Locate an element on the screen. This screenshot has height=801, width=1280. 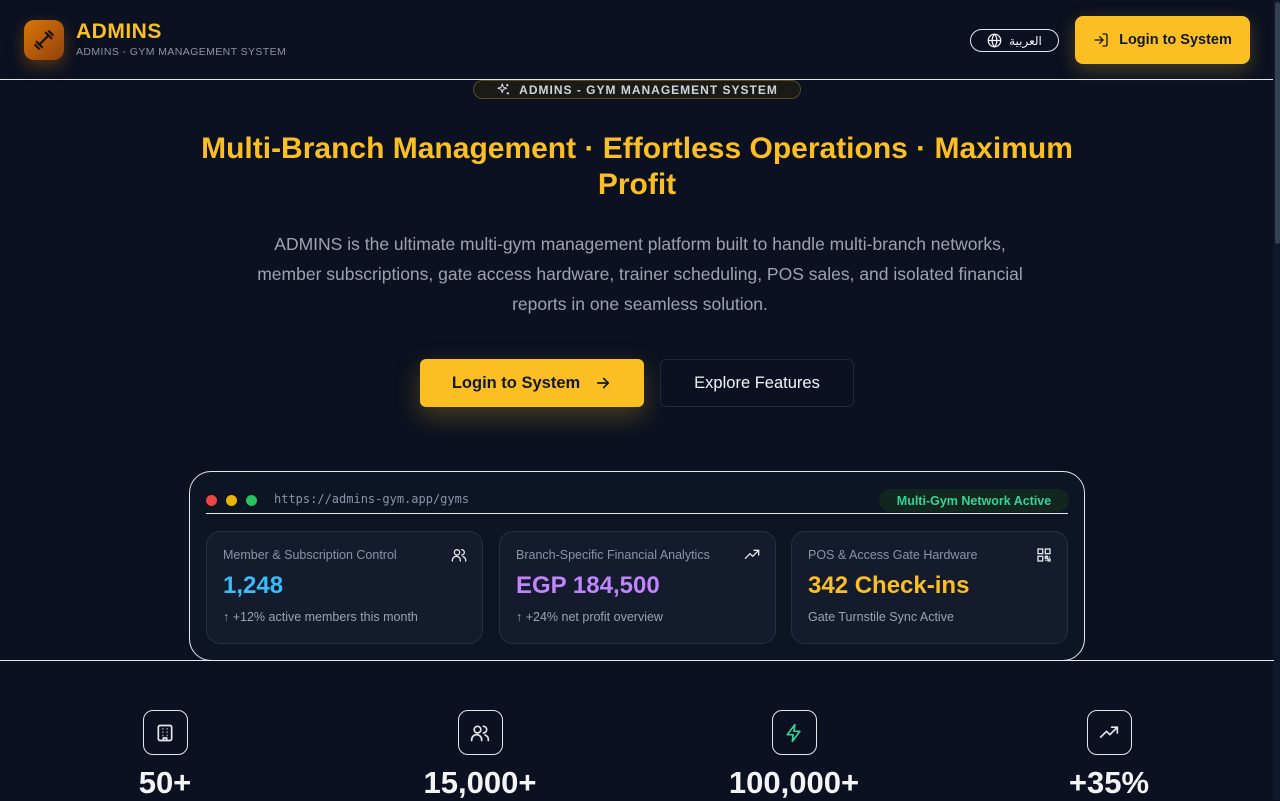
dumbbell-logo-icon is located at coordinates (44, 40).